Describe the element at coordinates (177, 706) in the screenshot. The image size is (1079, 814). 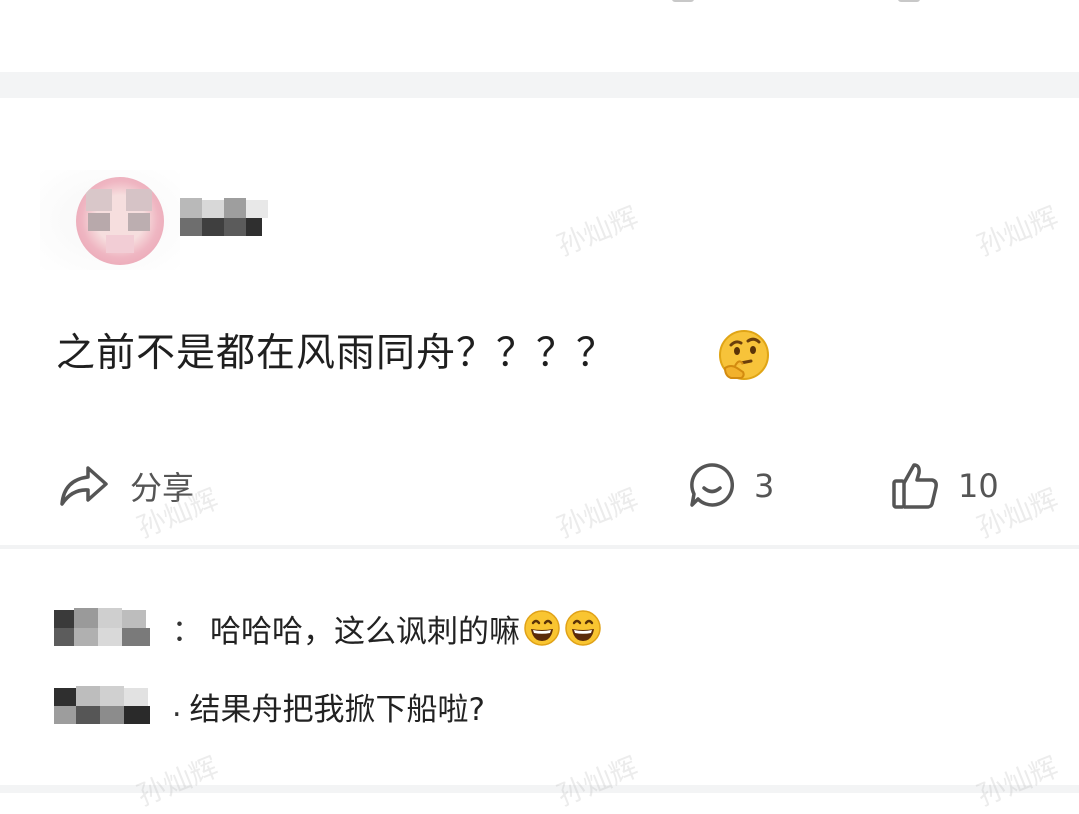
I see `reply-colon: .` at that location.